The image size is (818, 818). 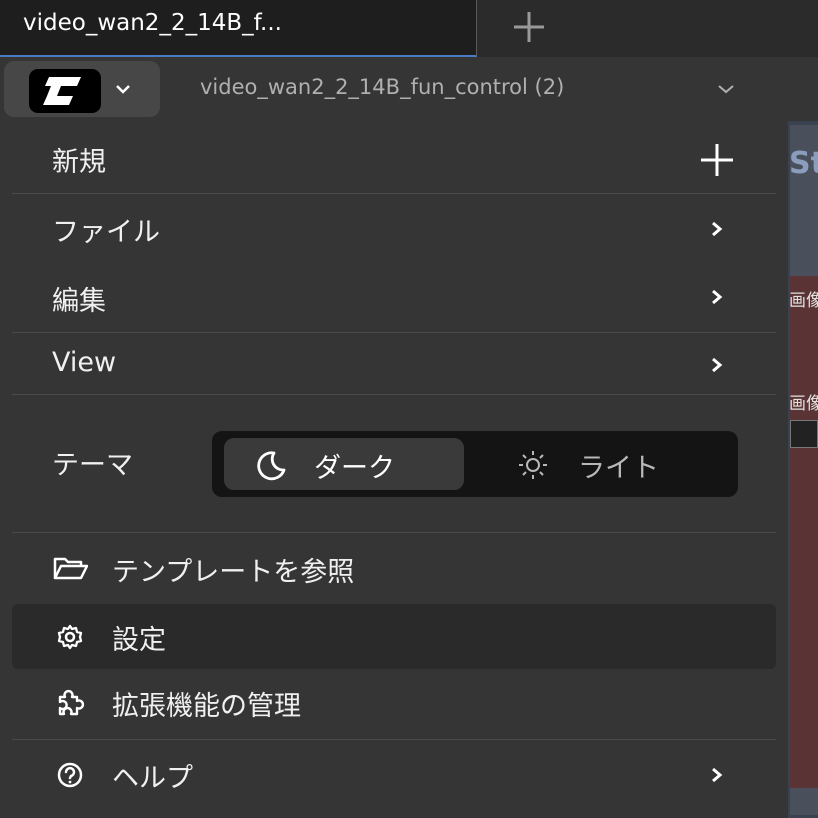 I want to click on menu-item-label: View, so click(x=84, y=362).